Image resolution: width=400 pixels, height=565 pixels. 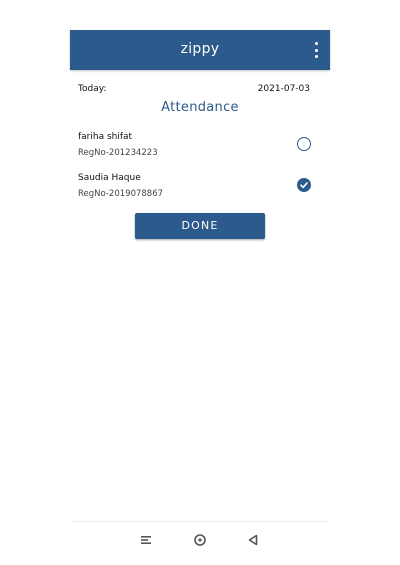 I want to click on list-item: Saudia Haque RegNo-2019078867, so click(x=198, y=189).